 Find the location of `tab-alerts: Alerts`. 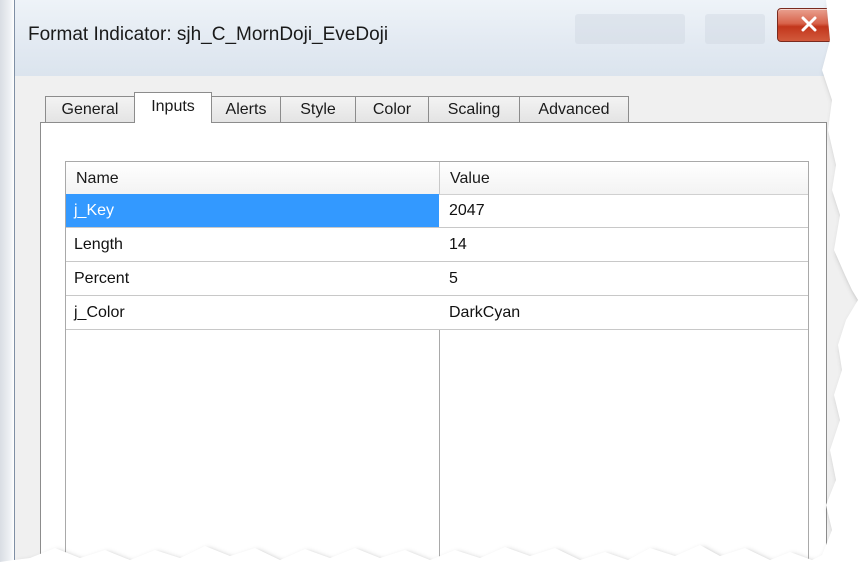

tab-alerts: Alerts is located at coordinates (246, 109).